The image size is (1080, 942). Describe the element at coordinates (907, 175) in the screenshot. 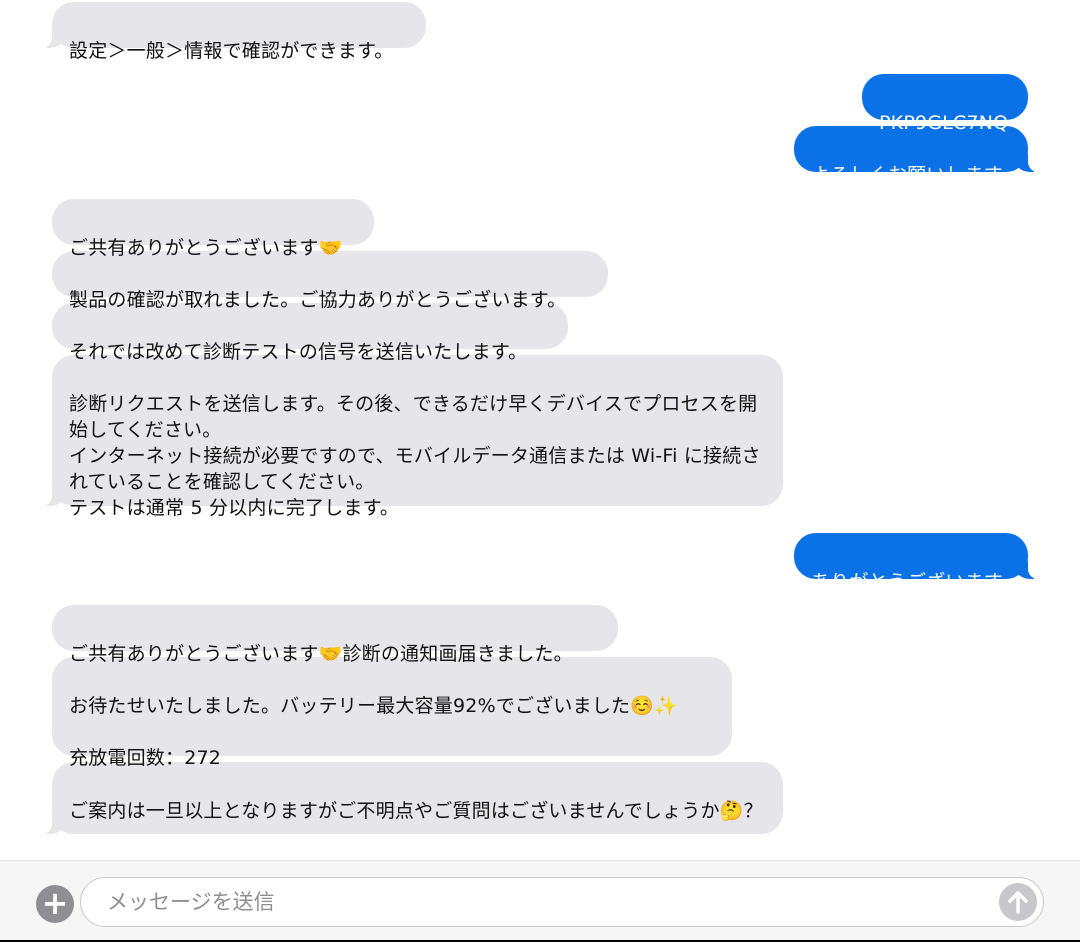

I see `message-text: よろしくお願いします` at that location.